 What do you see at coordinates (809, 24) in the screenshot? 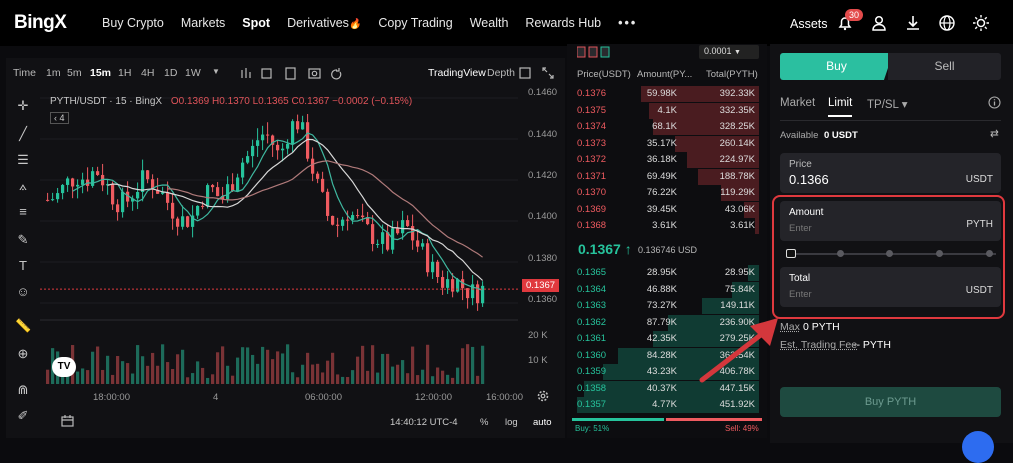
I see `assets-link: Assets` at bounding box center [809, 24].